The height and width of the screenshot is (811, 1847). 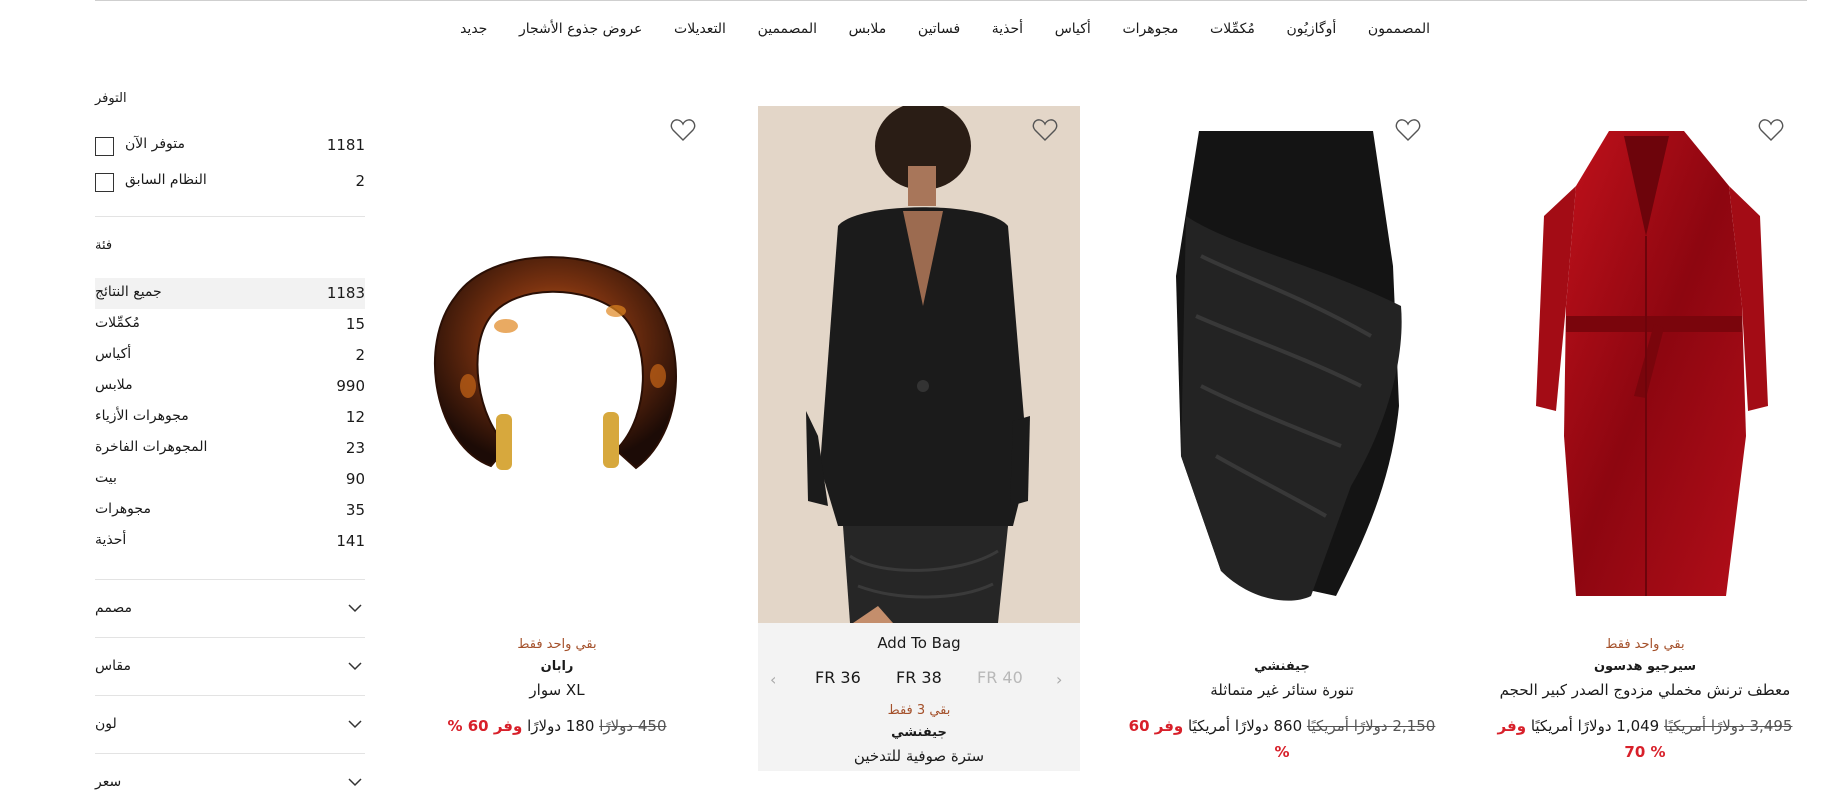 I want to click on category-count: 141, so click(x=350, y=541).